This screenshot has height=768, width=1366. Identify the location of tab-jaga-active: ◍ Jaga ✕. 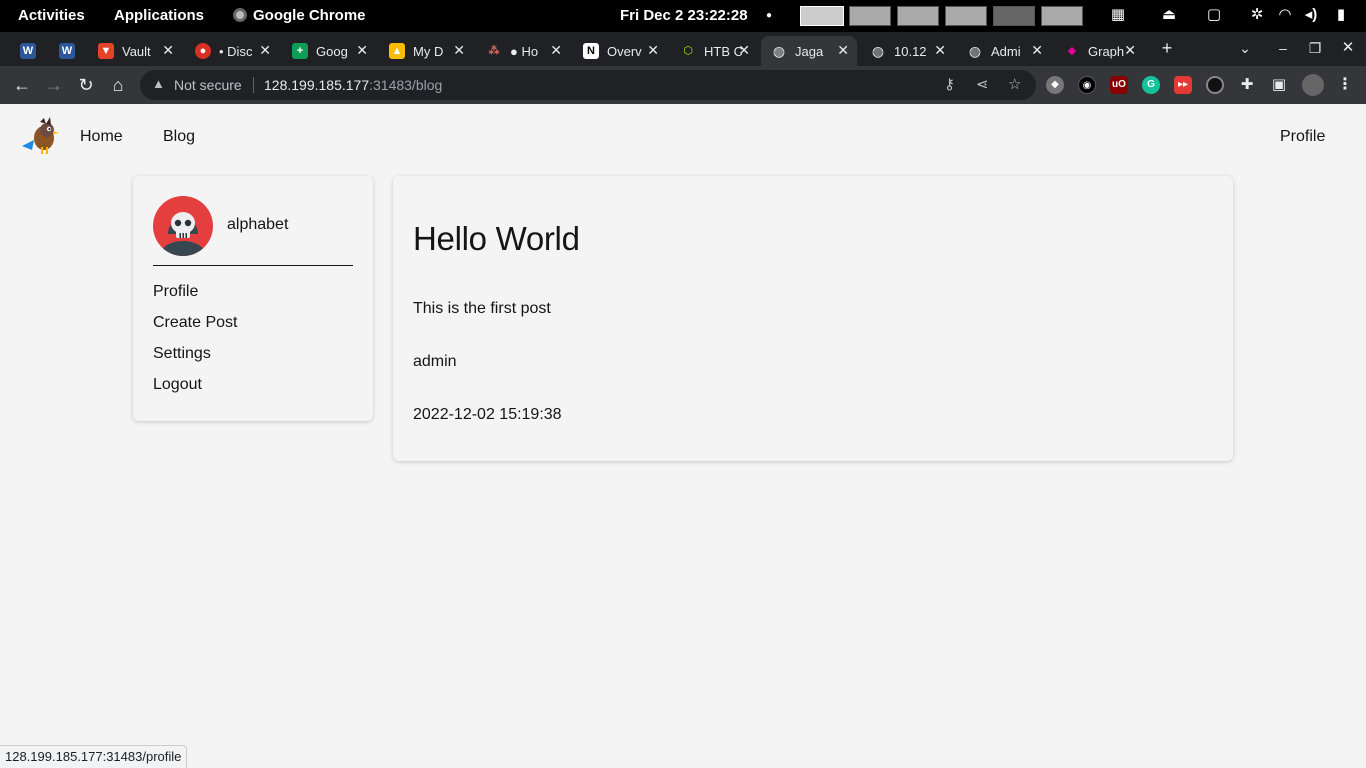
(809, 51).